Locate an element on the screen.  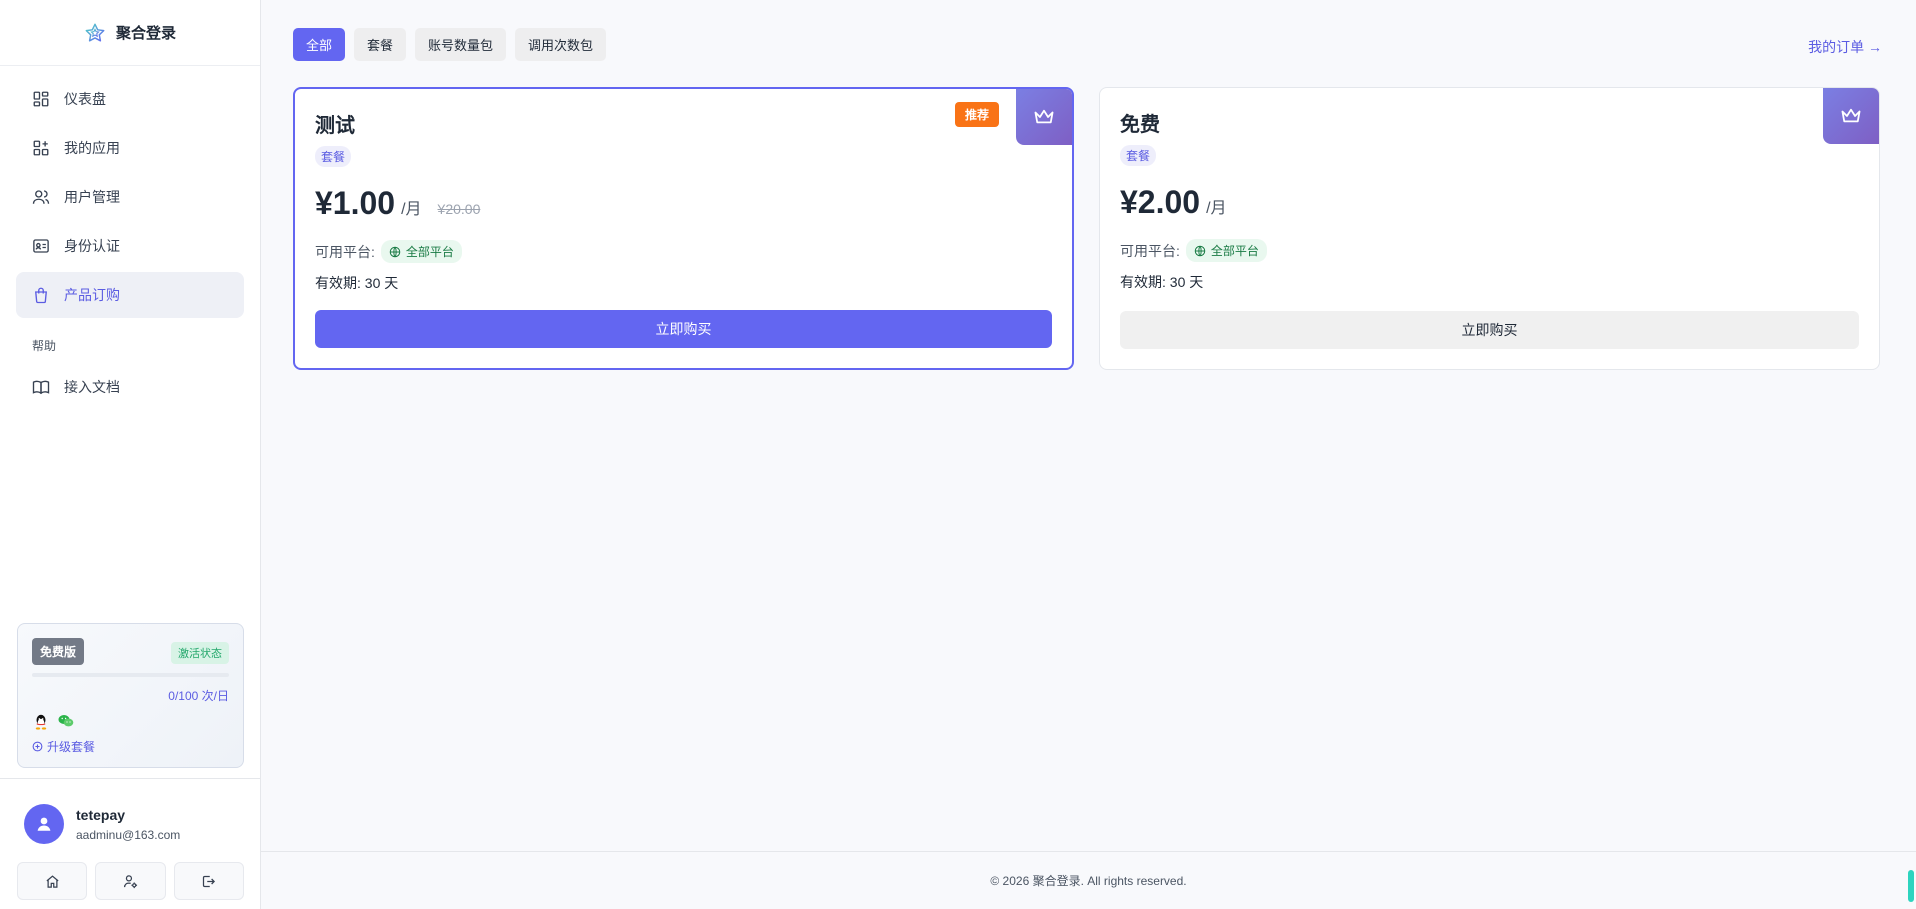
user-profile: tetepay aadminu@163.com is located at coordinates (130, 811).